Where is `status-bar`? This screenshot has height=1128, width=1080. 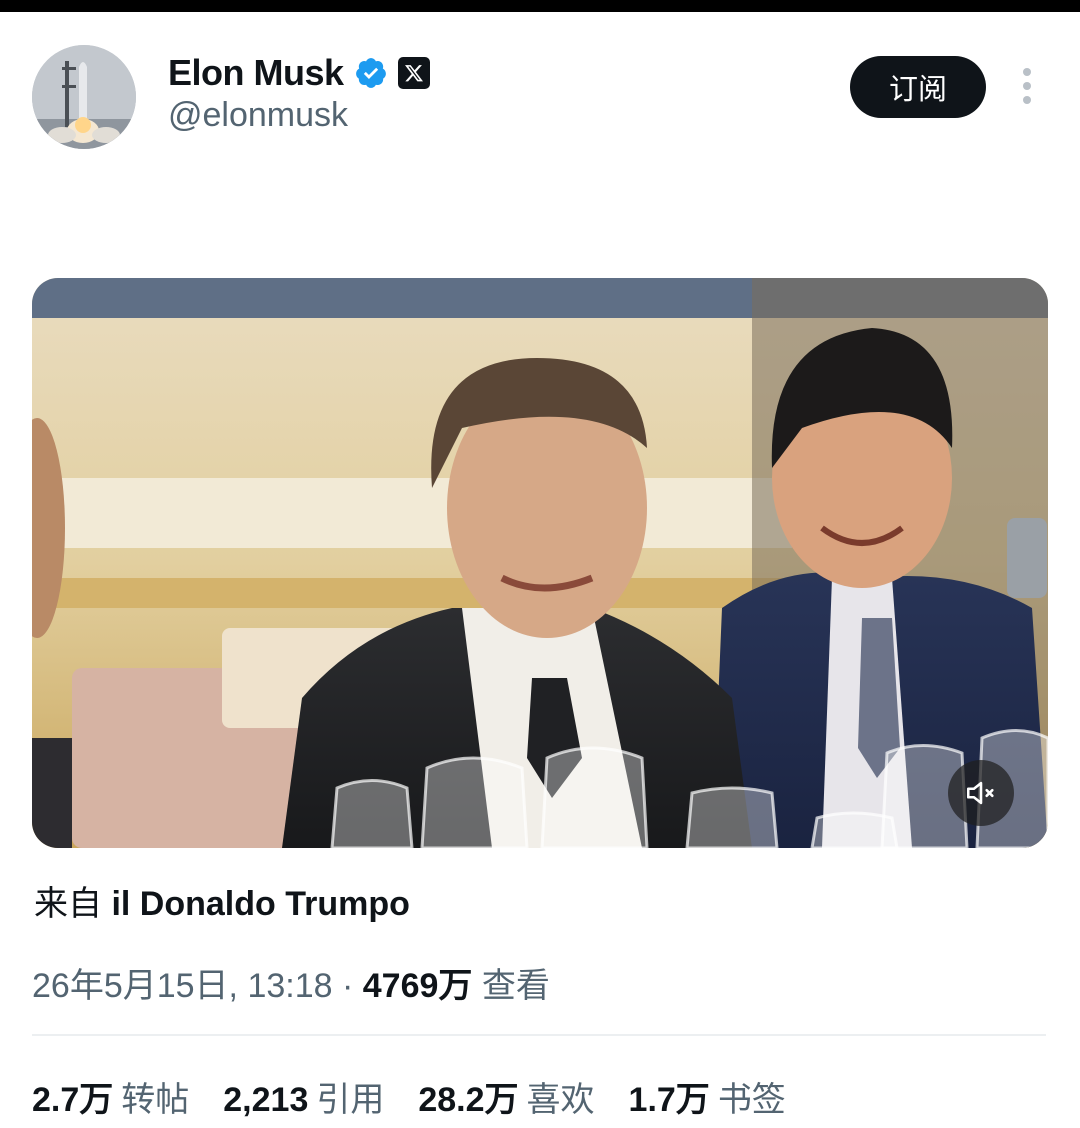 status-bar is located at coordinates (540, 6).